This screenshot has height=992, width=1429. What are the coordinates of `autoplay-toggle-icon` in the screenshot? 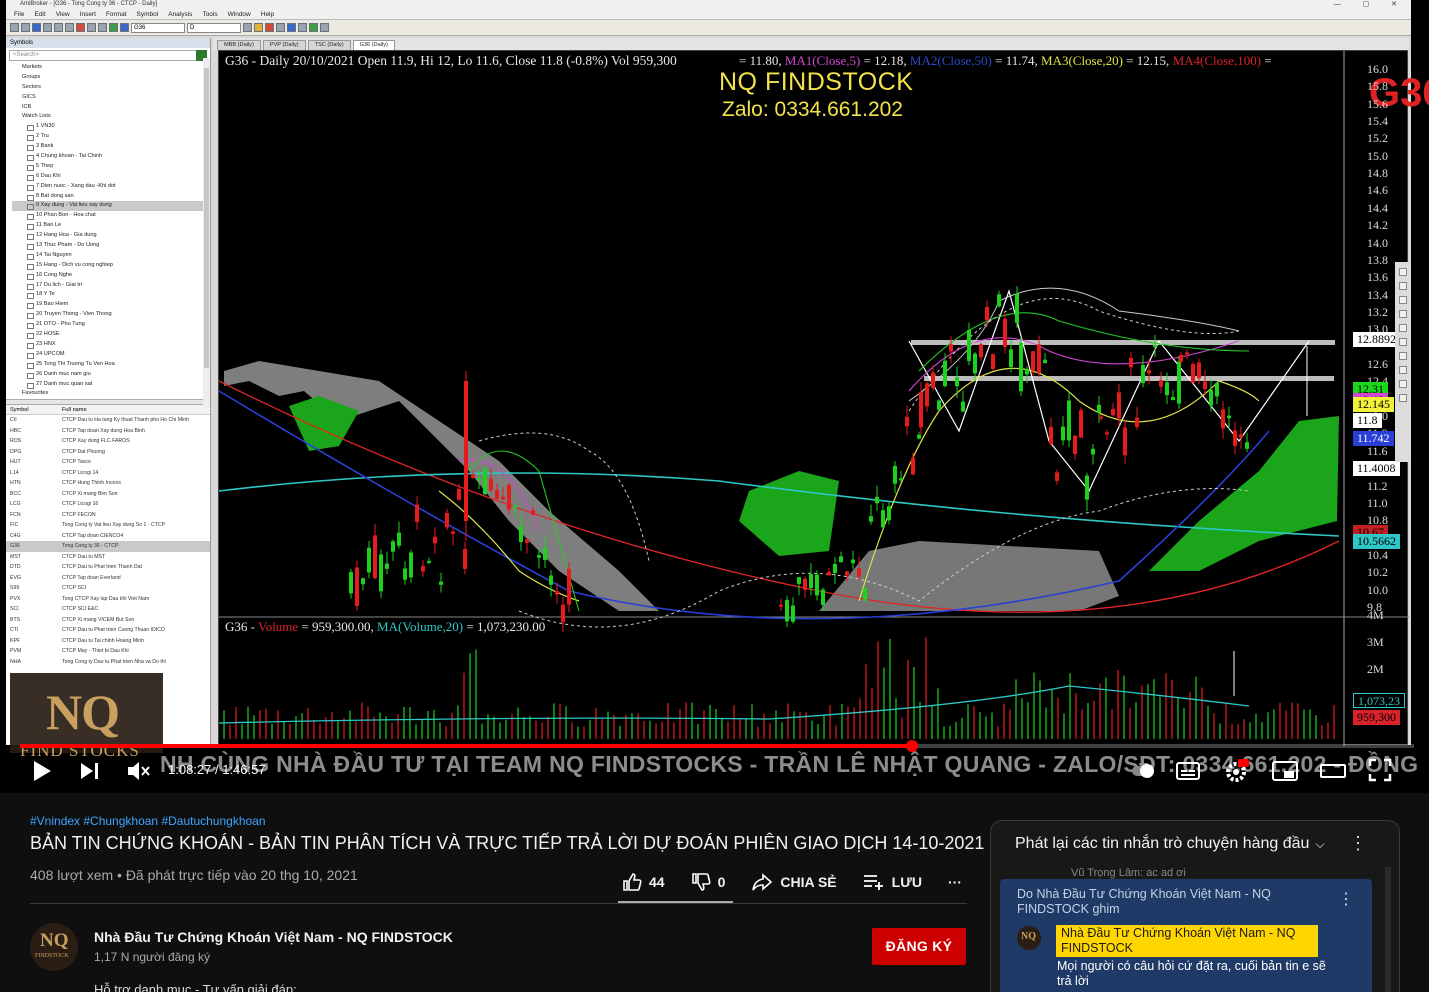 It's located at (1143, 771).